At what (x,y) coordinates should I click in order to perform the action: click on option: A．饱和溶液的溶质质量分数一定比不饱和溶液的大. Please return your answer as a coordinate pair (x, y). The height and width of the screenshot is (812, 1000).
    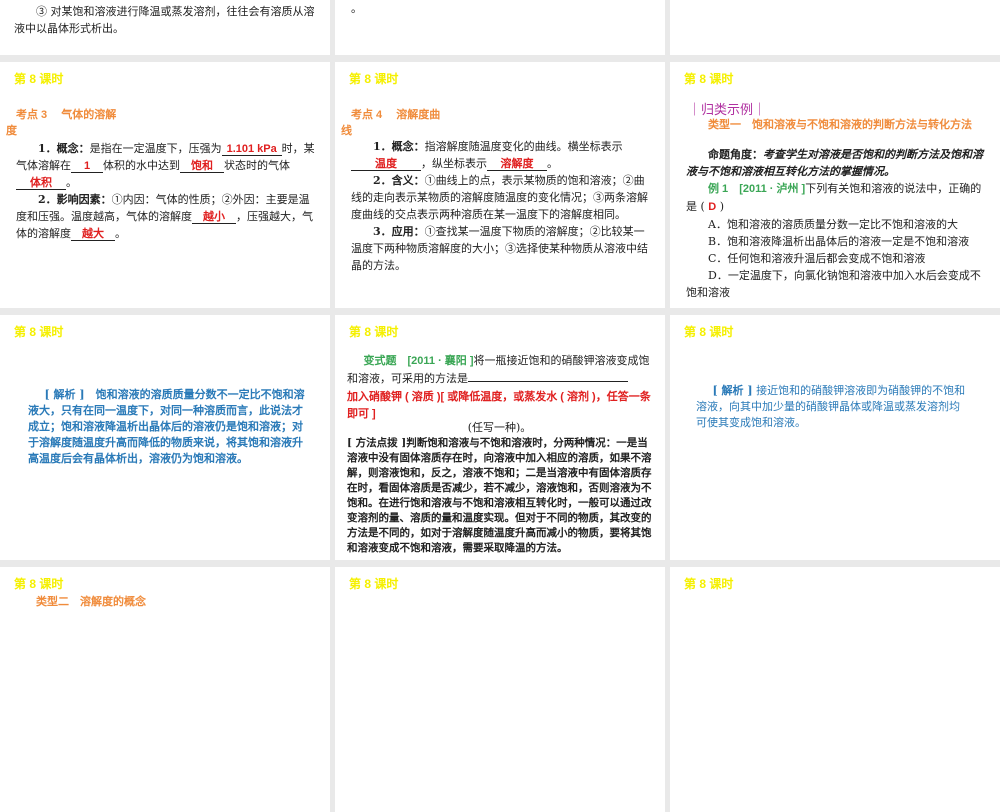
    Looking at the image, I should click on (833, 224).